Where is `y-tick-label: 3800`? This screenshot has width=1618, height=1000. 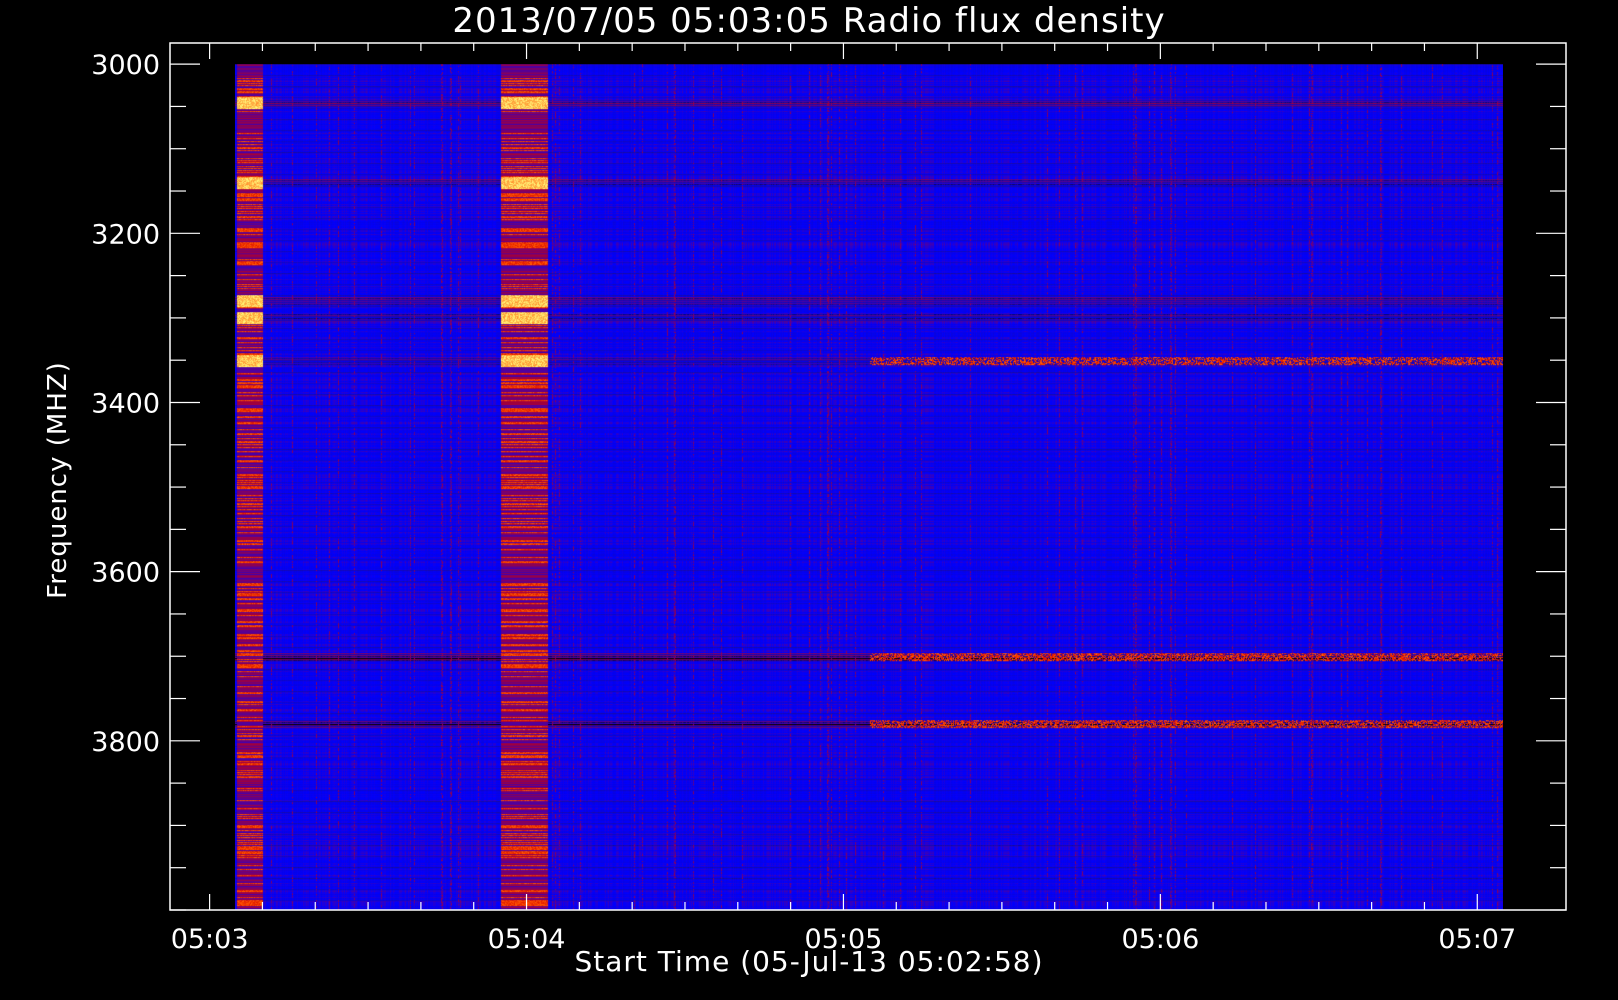 y-tick-label: 3800 is located at coordinates (125, 742).